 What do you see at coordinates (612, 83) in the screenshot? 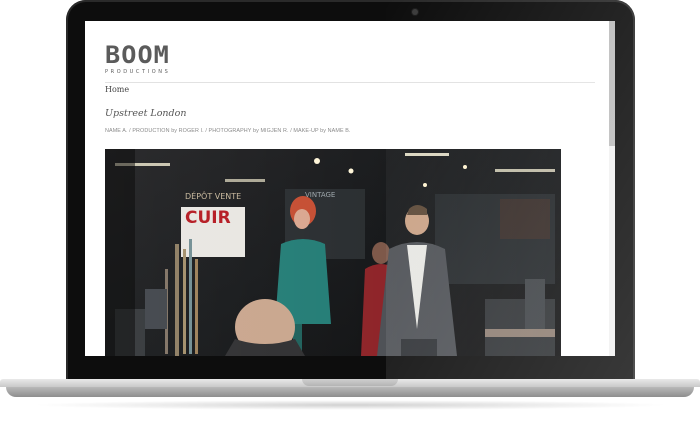
I see `scrollbar-thumb` at bounding box center [612, 83].